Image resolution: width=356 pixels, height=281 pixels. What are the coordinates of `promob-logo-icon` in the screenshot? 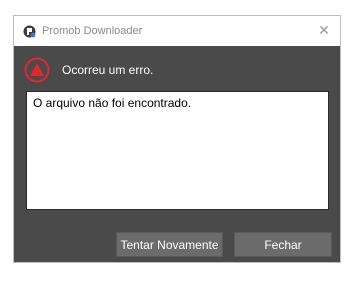 It's located at (29, 31).